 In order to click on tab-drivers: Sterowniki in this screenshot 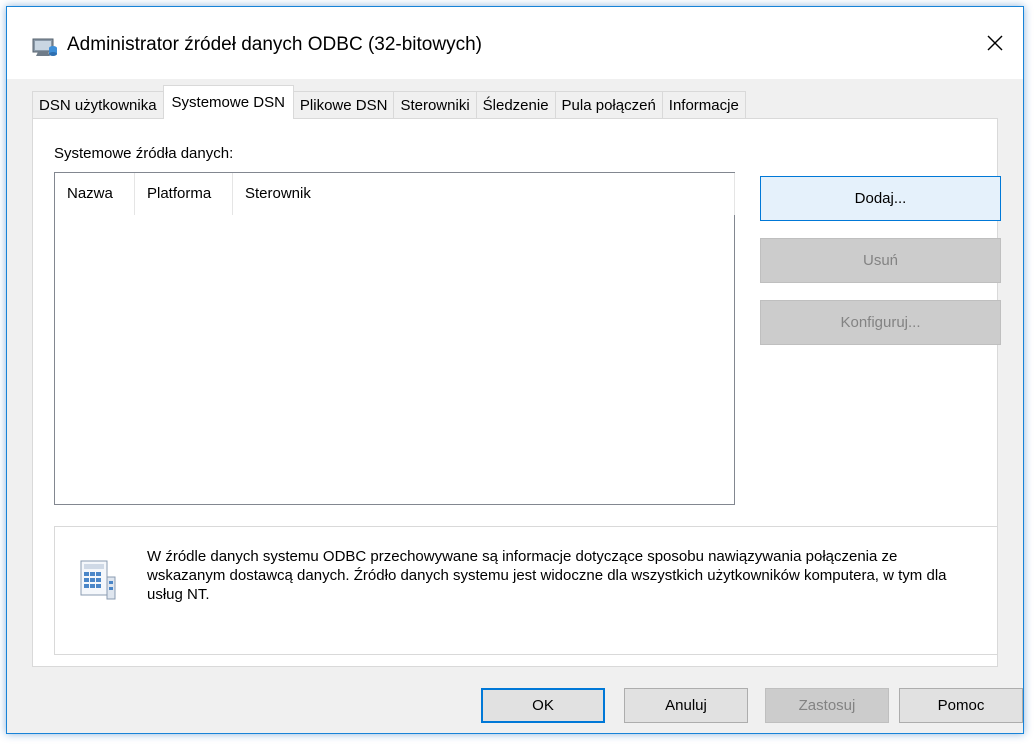, I will do `click(435, 105)`.